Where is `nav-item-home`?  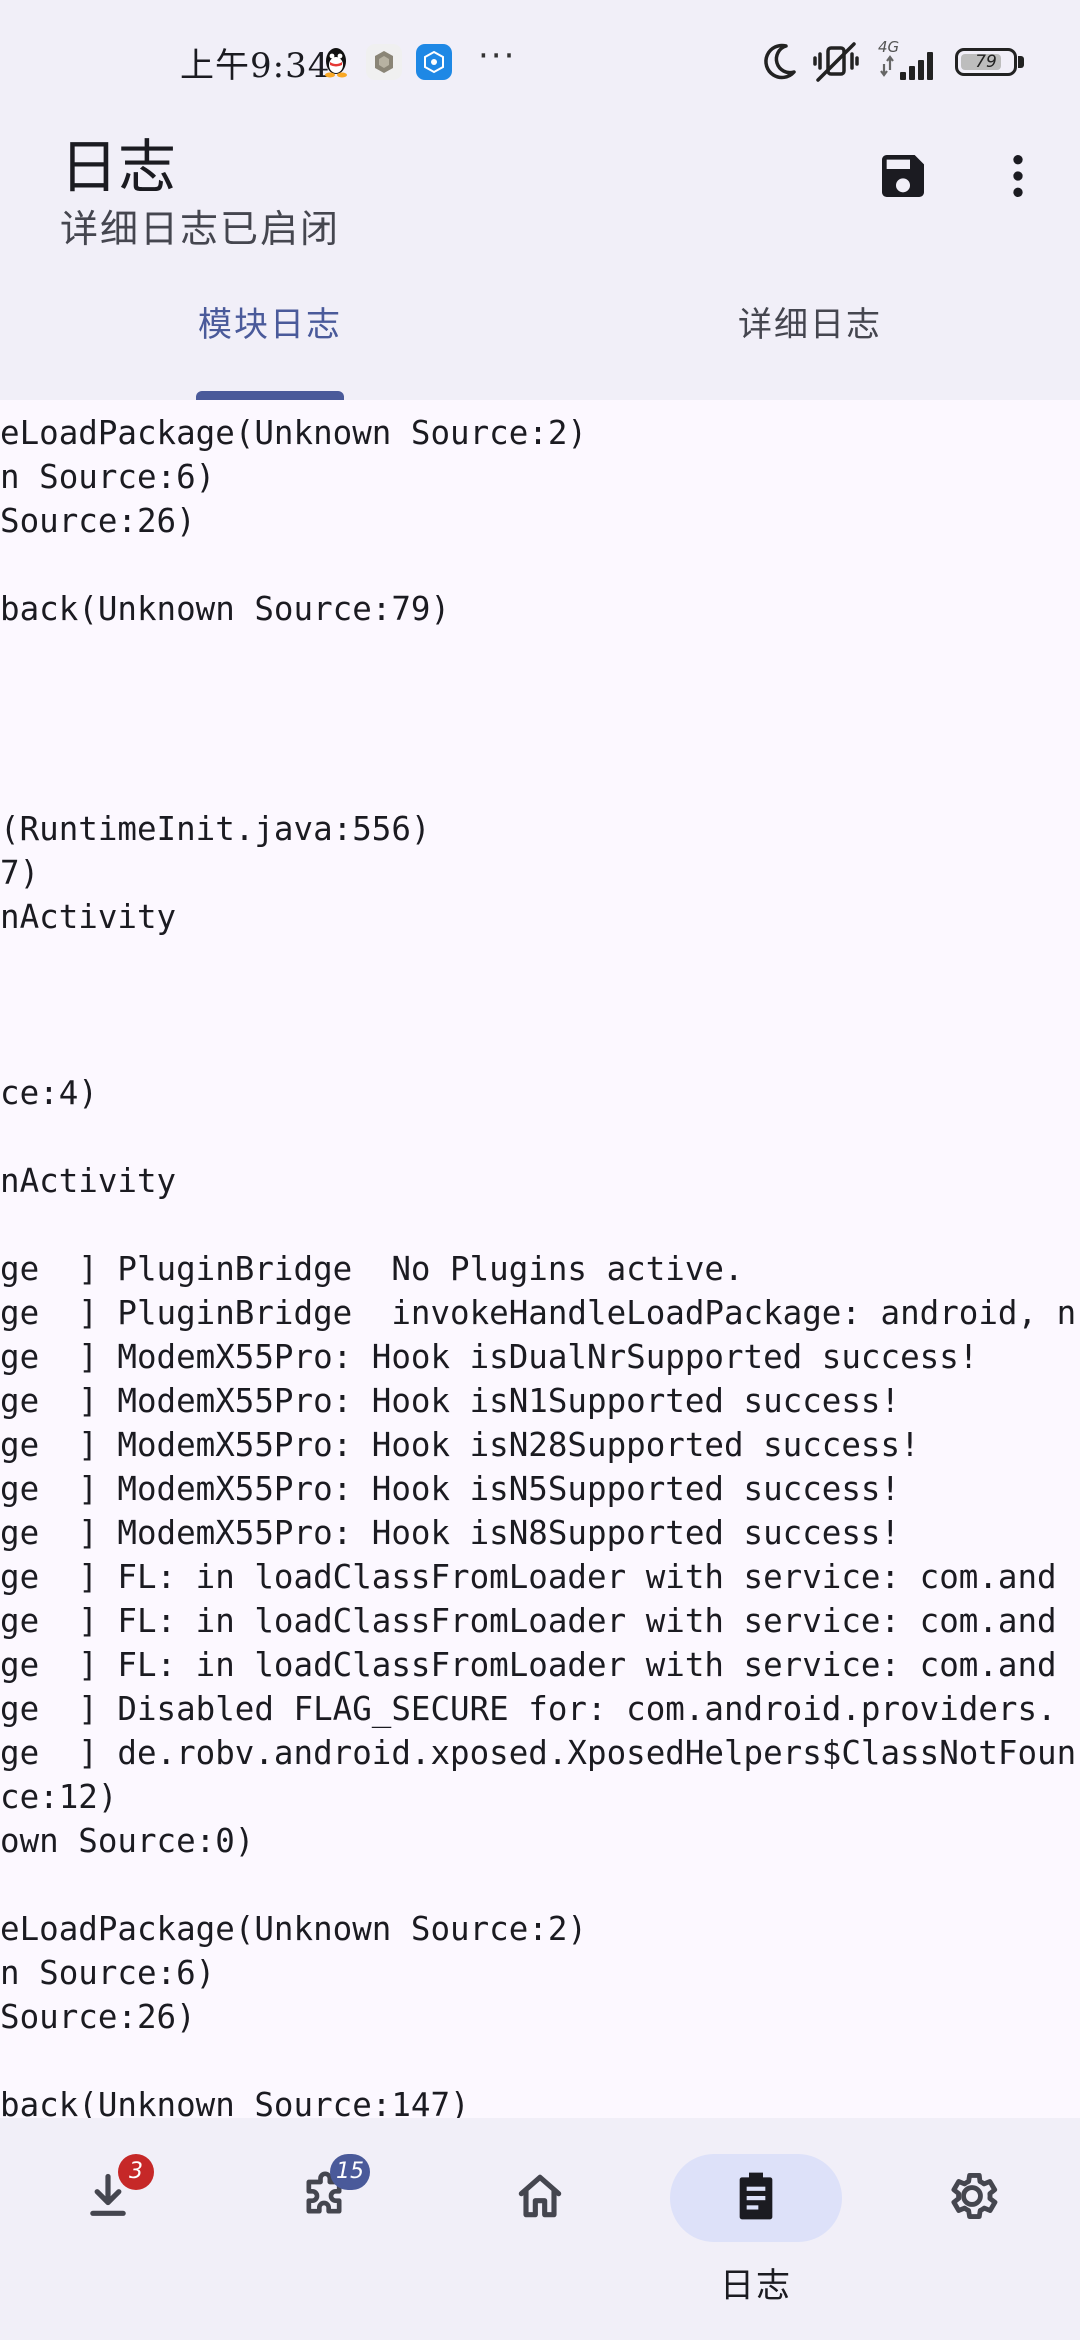 nav-item-home is located at coordinates (540, 2229).